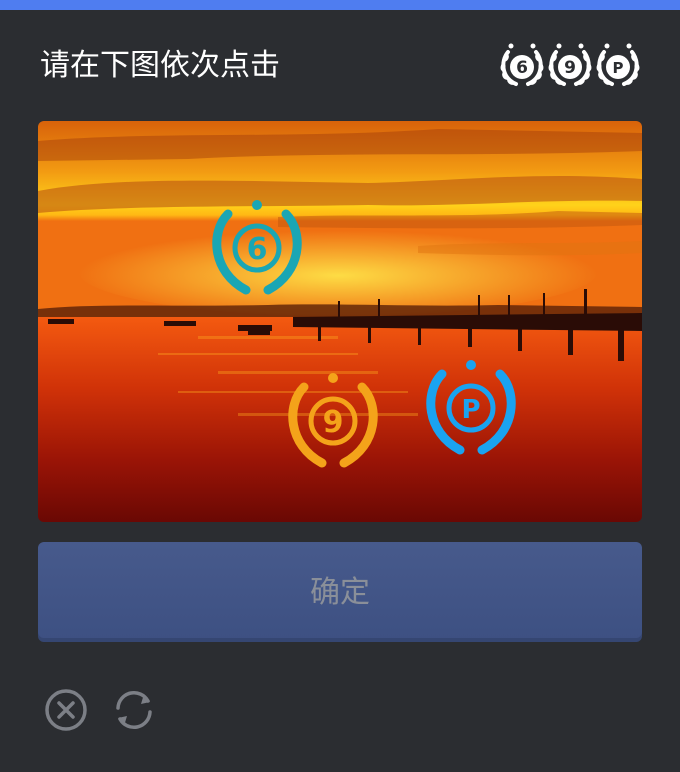 The height and width of the screenshot is (772, 680). I want to click on target-sequence: 6 9 P, so click(570, 65).